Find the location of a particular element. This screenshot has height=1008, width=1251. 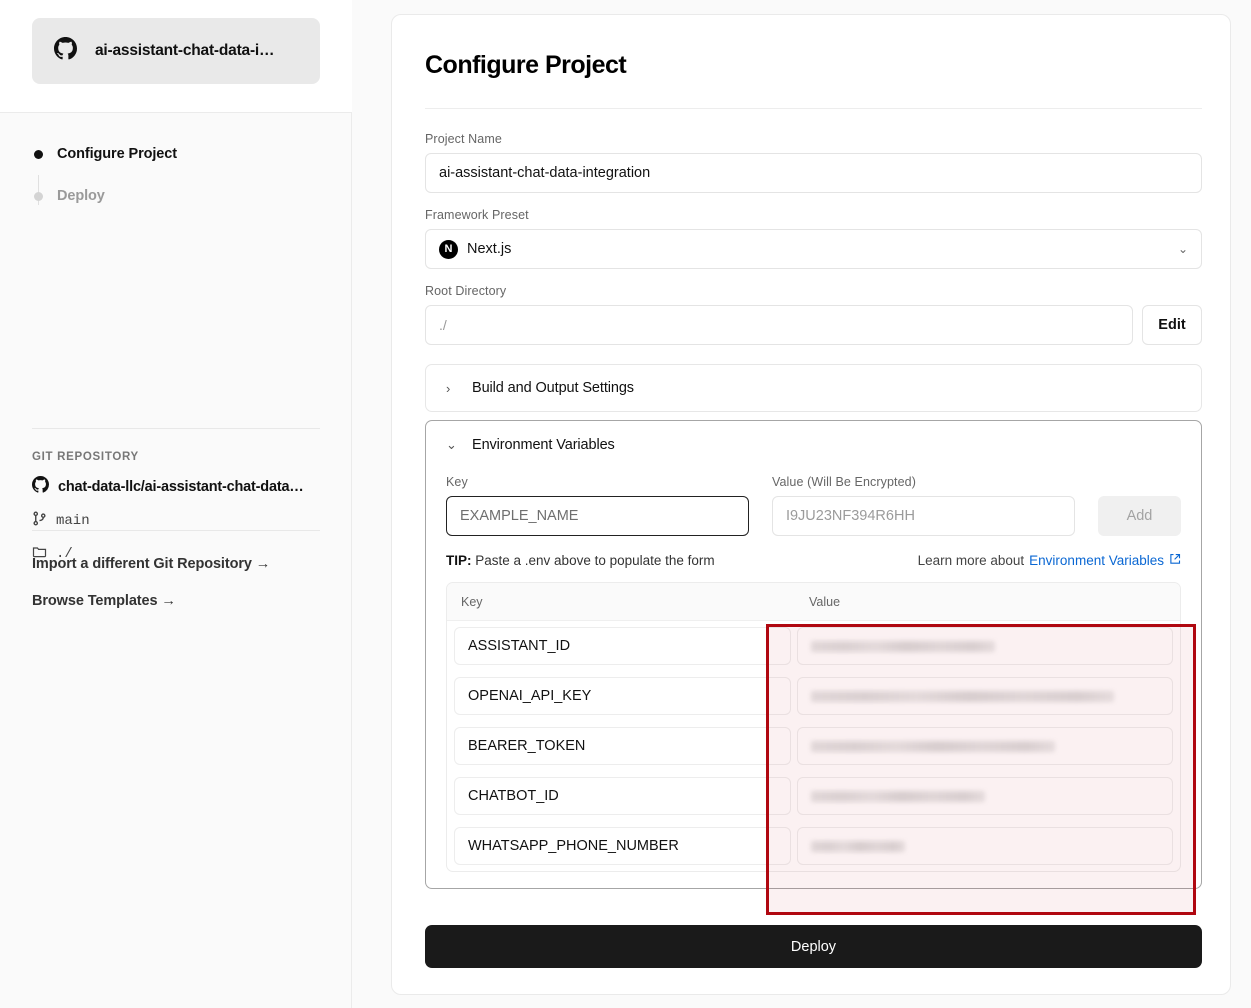

project-name-label: Project Name is located at coordinates (463, 139).